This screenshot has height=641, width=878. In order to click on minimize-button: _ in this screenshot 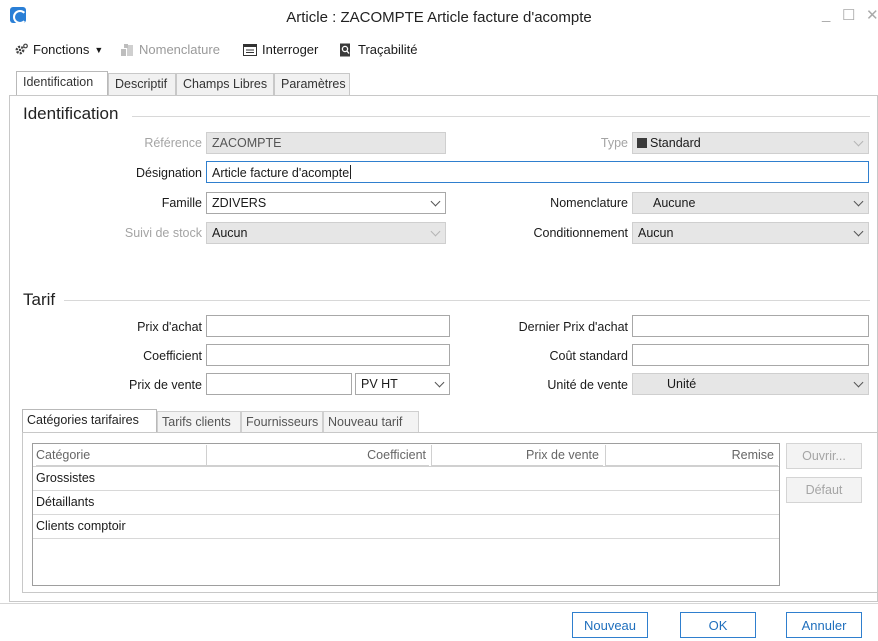, I will do `click(826, 14)`.